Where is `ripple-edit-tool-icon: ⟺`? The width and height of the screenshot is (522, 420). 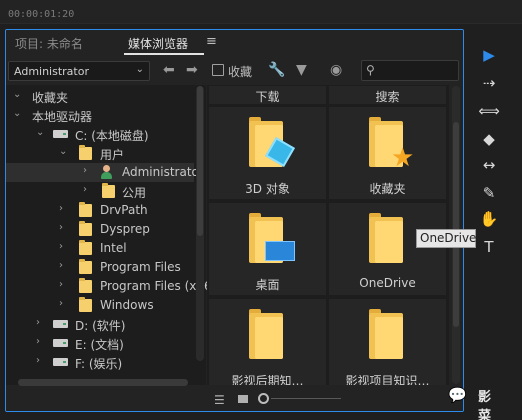 ripple-edit-tool-icon: ⟺ is located at coordinates (489, 111).